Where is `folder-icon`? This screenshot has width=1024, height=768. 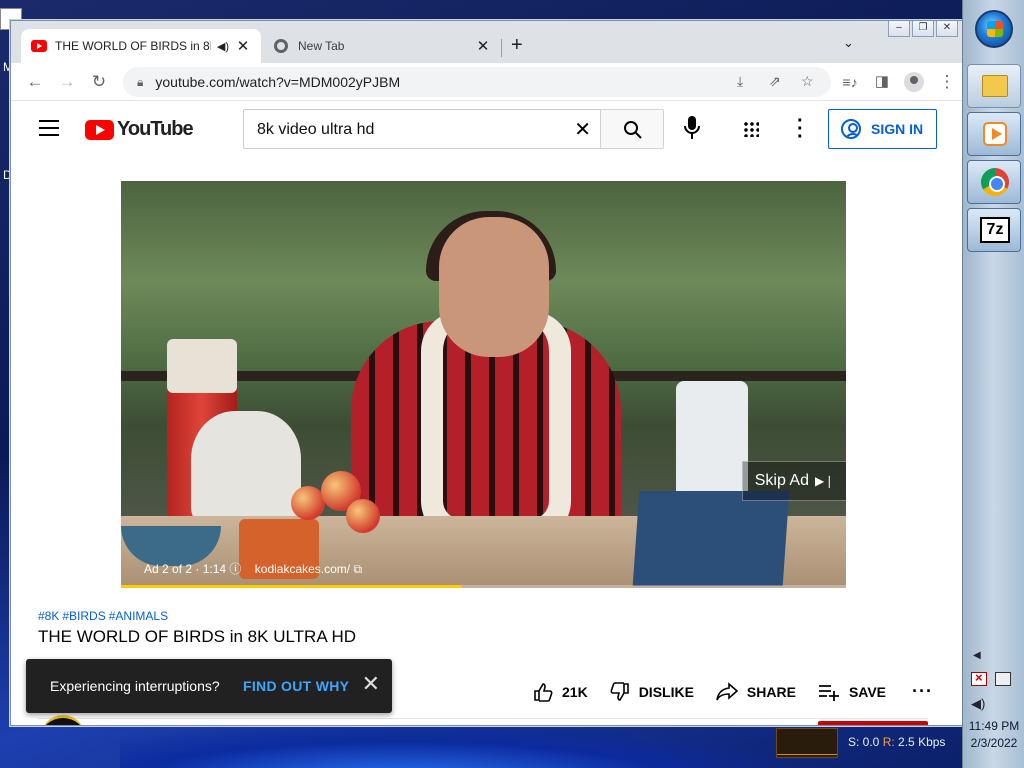
folder-icon is located at coordinates (995, 86).